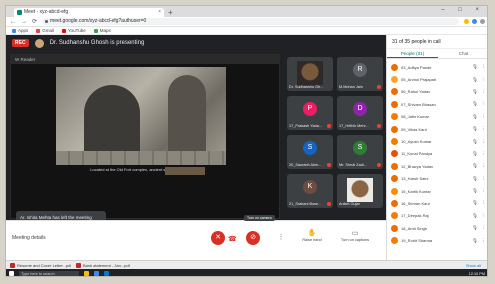  What do you see at coordinates (473, 265) in the screenshot?
I see `show-all-downloads: Show all` at bounding box center [473, 265].